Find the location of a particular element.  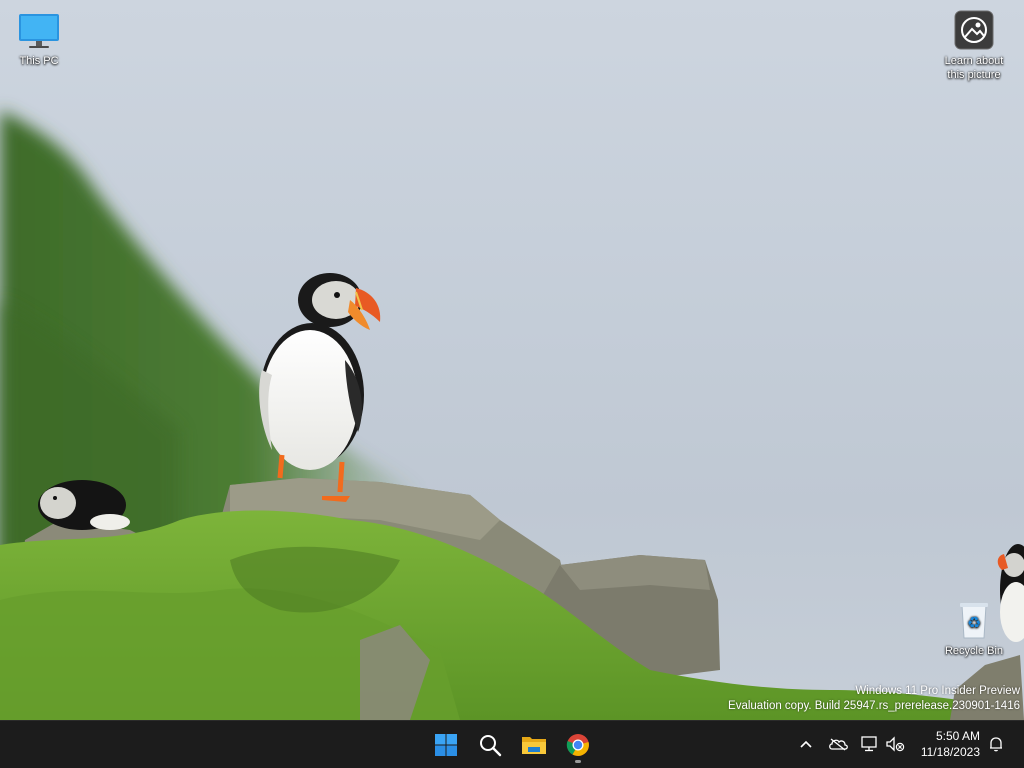

chevron-up-icon is located at coordinates (806, 744).